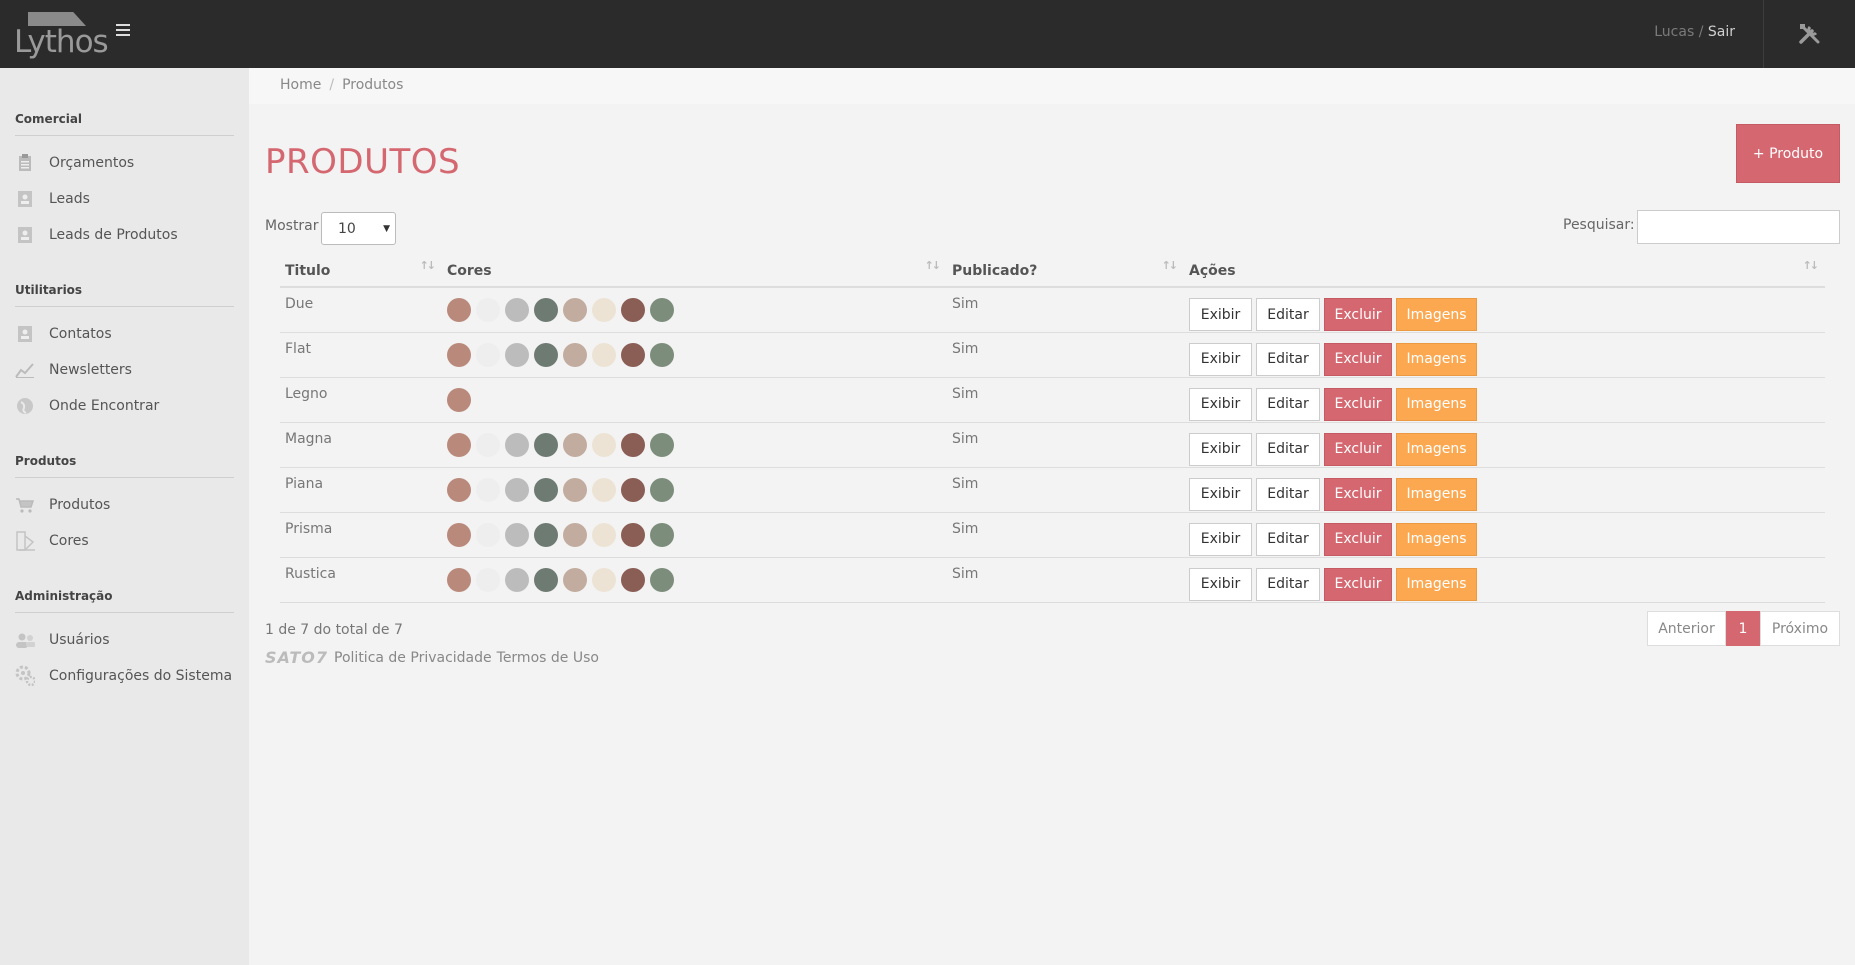  Describe the element at coordinates (124, 306) in the screenshot. I see `divider` at that location.